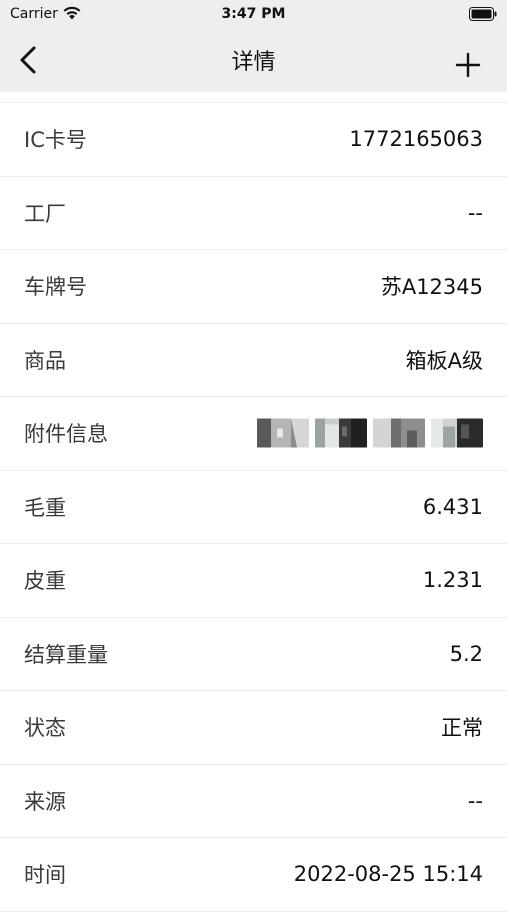 The height and width of the screenshot is (912, 507). Describe the element at coordinates (45, 360) in the screenshot. I see `goods-label: 商品` at that location.